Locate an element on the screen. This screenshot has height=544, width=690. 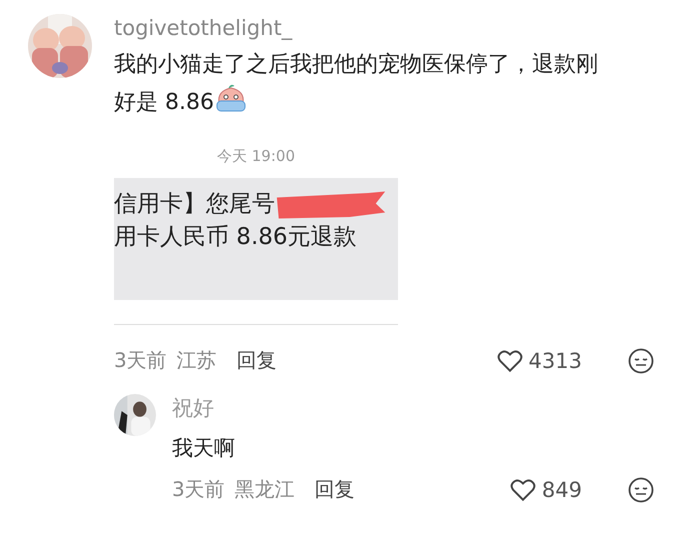
username: 祝好 is located at coordinates (193, 408).